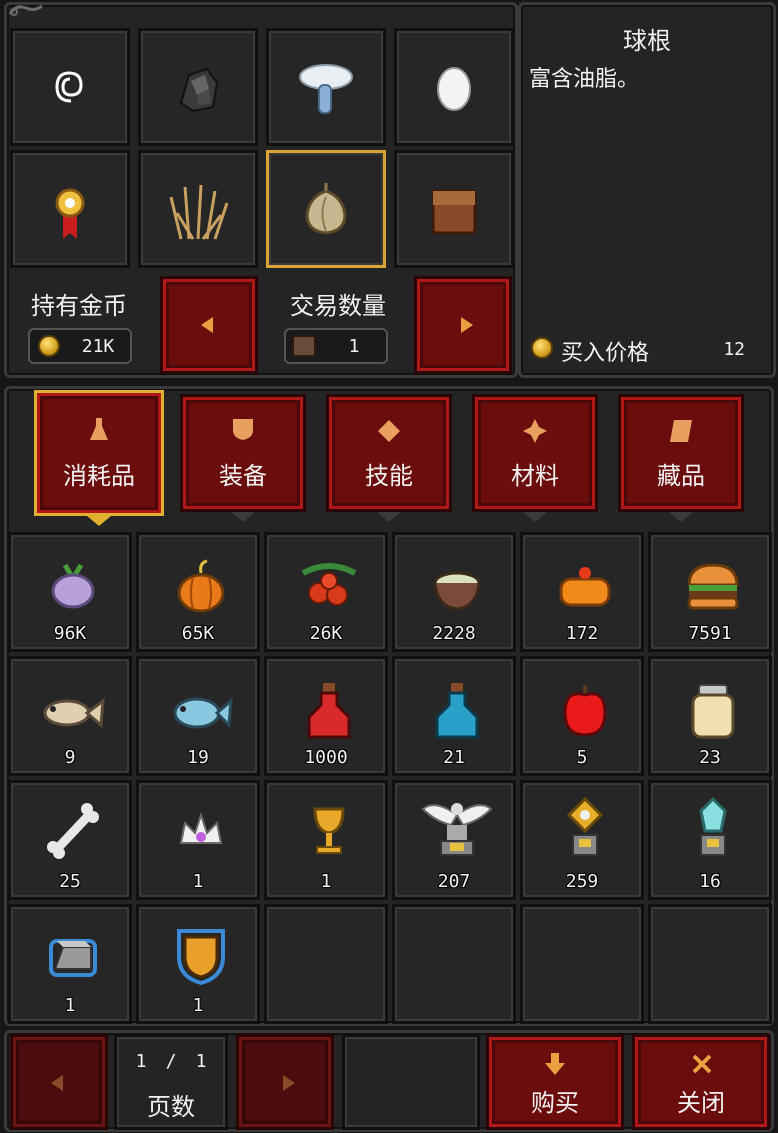 Image resolution: width=778 pixels, height=1133 pixels. I want to click on item-slot: 5, so click(582, 716).